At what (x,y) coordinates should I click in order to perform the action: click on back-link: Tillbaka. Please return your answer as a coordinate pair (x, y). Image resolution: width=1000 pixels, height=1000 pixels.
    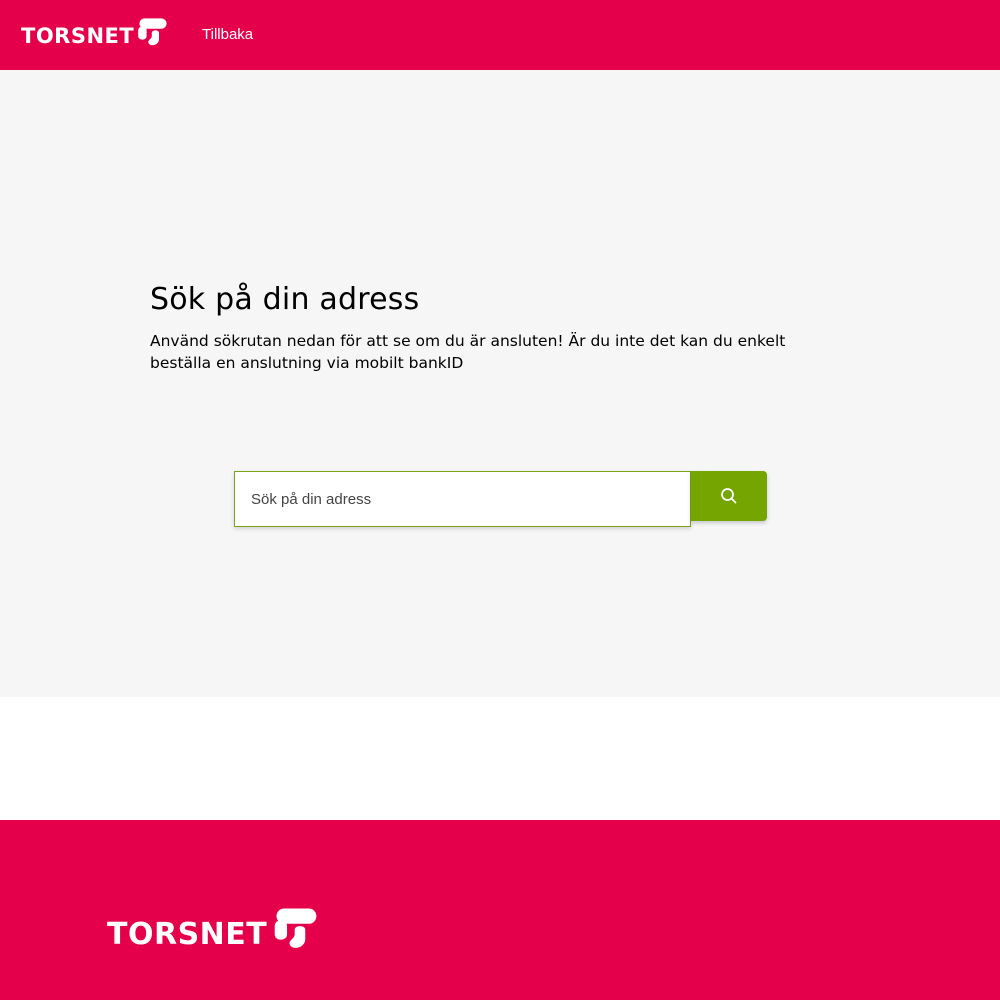
    Looking at the image, I should click on (227, 34).